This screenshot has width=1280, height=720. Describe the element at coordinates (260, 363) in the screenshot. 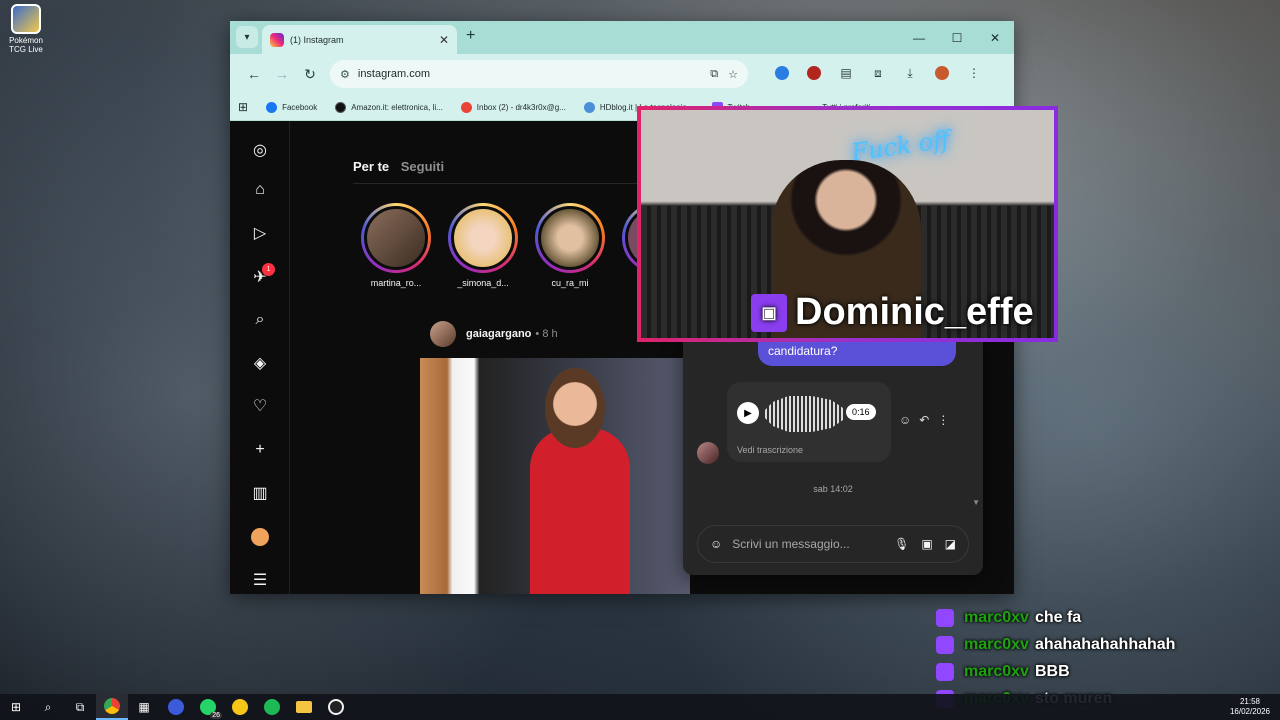

I see `explore-icon: ◈` at that location.